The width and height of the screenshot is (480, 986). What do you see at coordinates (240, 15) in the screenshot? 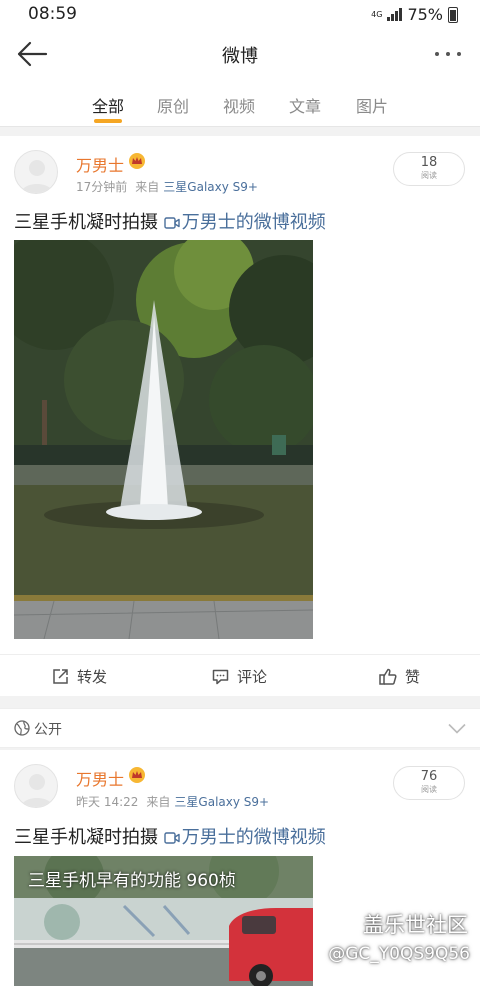
I see `status-bar: 08:59 4G 75%` at bounding box center [240, 15].